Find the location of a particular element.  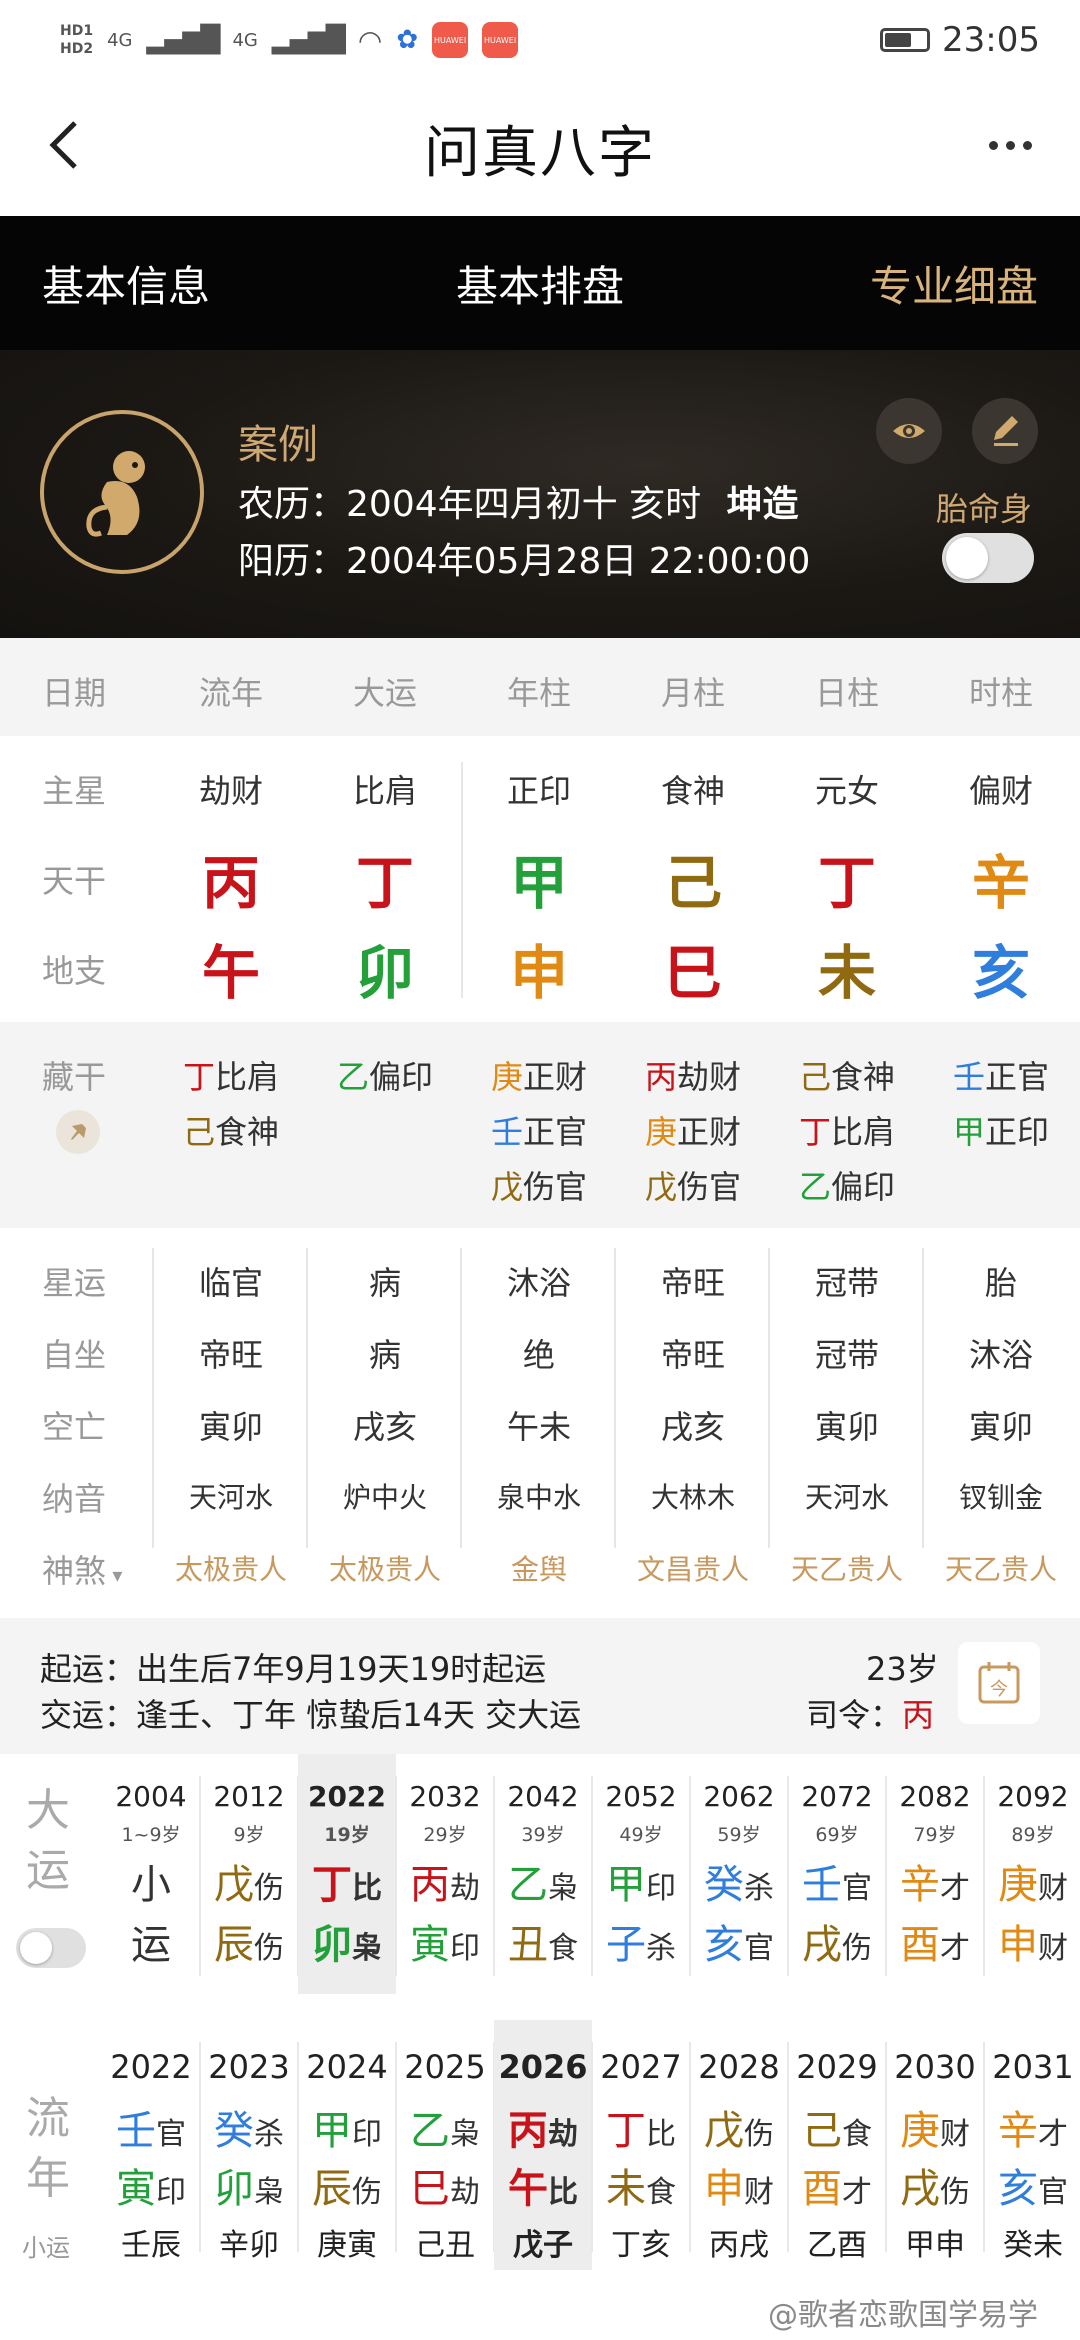

canggan-item: 庚正财 is located at coordinates (539, 1075).